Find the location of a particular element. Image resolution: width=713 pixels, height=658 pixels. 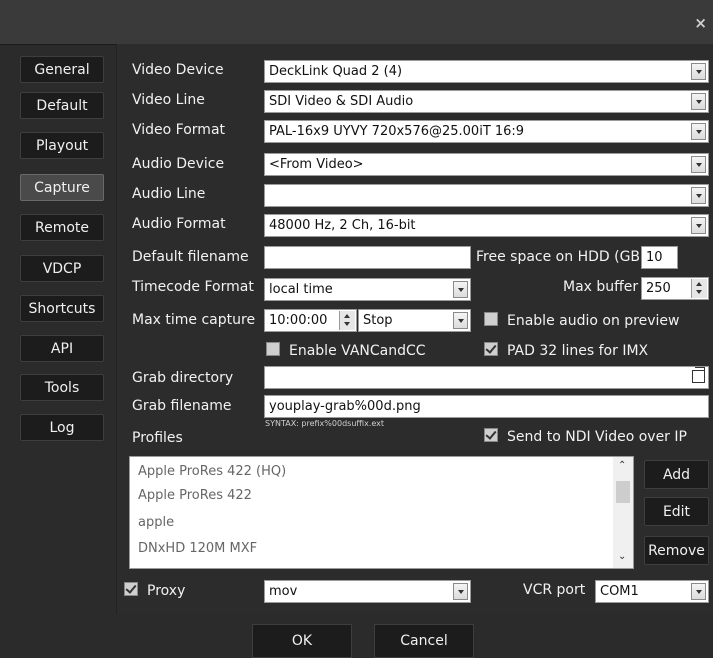

ok-button: OK is located at coordinates (302, 641).